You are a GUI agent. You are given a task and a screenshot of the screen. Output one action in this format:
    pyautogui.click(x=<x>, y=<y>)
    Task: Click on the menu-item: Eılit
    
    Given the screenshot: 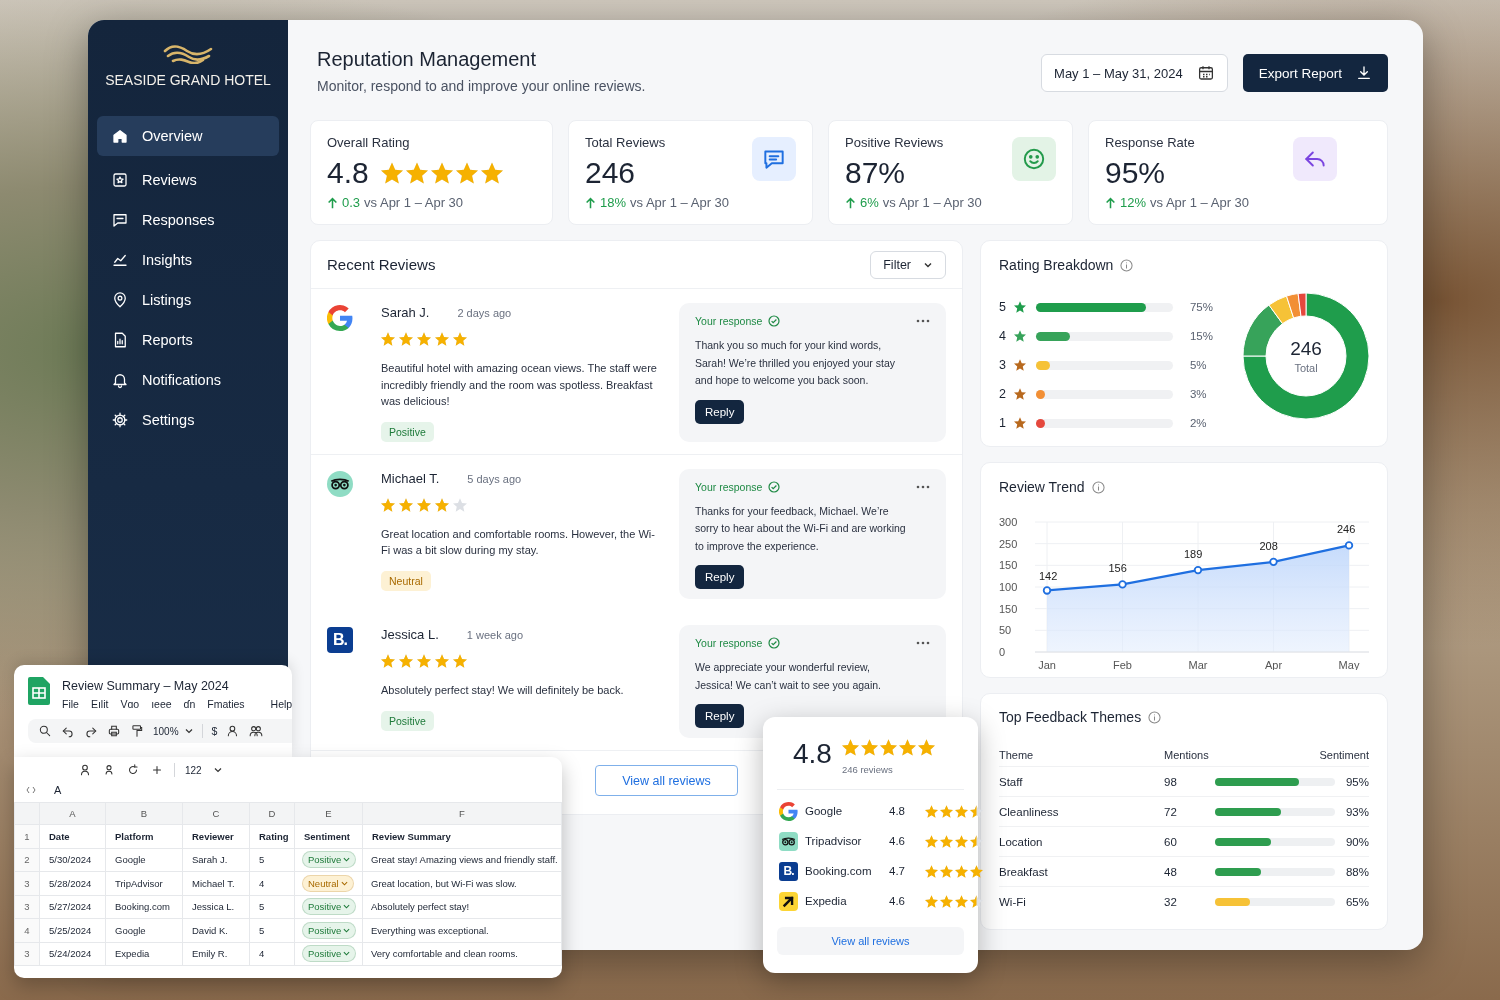 What is the action you would take?
    pyautogui.click(x=99, y=704)
    